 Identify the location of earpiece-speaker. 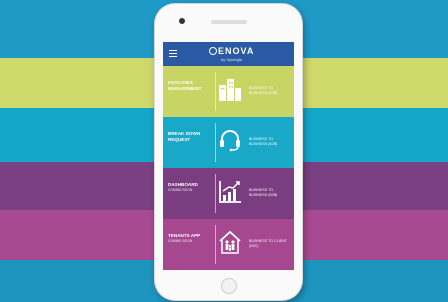
(229, 22).